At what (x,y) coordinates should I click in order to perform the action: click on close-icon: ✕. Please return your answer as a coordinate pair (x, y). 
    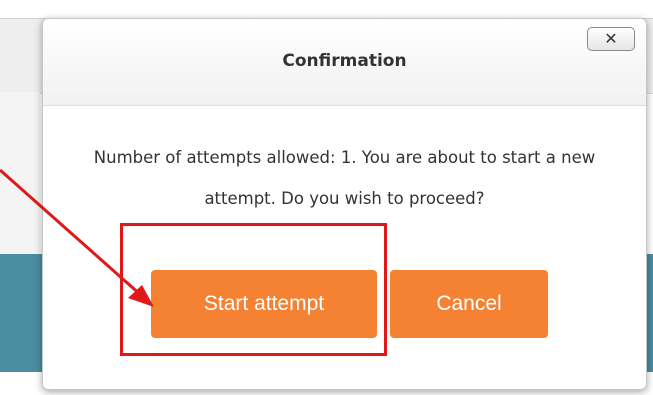
    Looking at the image, I should click on (611, 38).